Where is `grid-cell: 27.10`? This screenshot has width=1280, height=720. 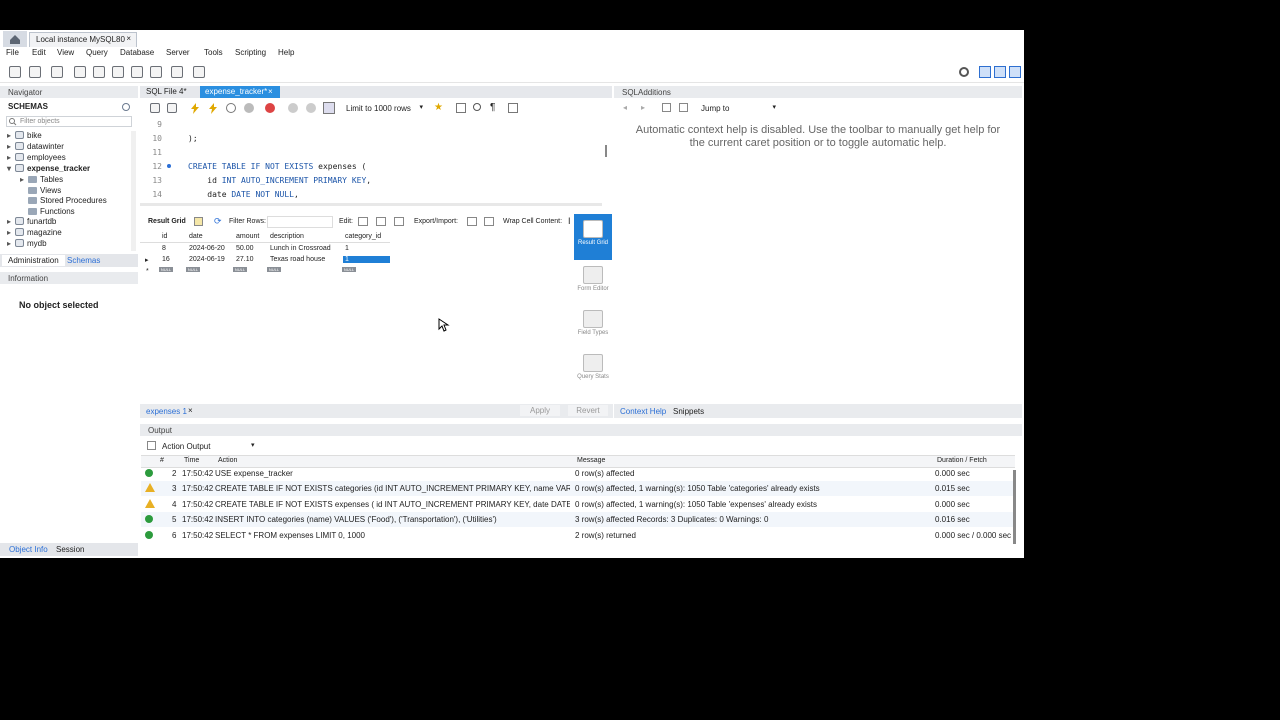 grid-cell: 27.10 is located at coordinates (245, 259).